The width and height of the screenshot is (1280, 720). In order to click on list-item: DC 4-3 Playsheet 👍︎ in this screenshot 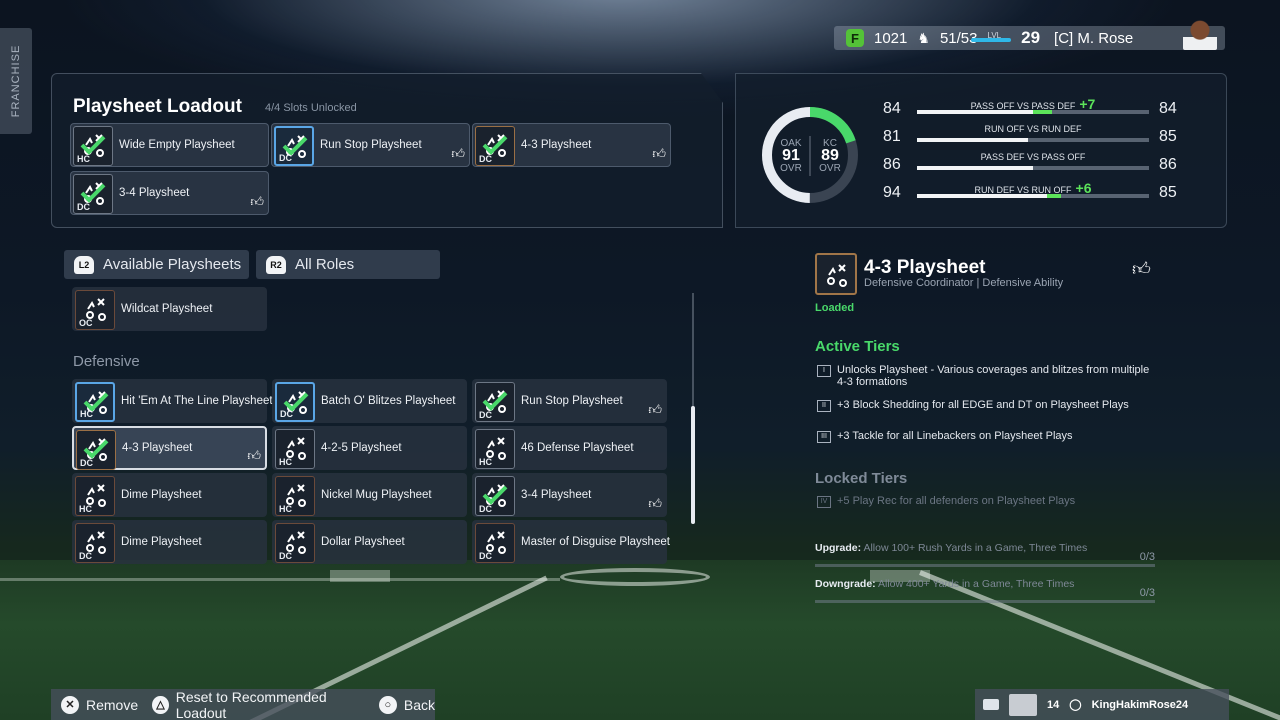, I will do `click(169, 448)`.